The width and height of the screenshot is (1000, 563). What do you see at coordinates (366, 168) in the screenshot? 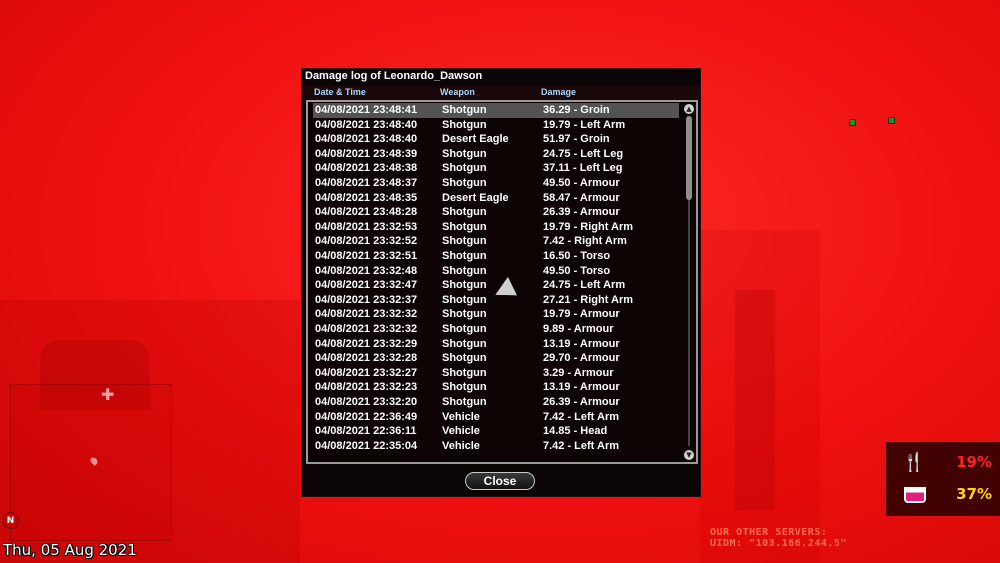
I see `cell-date: 04/08/2021 23:48:38` at bounding box center [366, 168].